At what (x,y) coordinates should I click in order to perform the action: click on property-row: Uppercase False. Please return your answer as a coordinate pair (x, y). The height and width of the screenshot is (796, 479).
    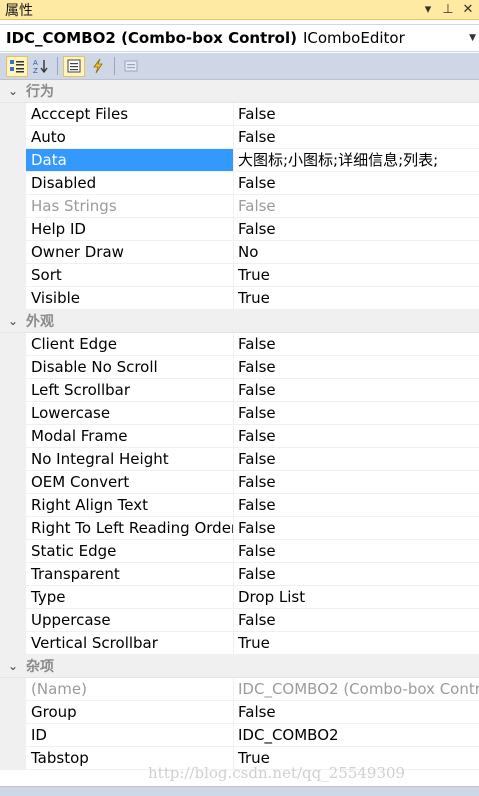
    Looking at the image, I should click on (239, 620).